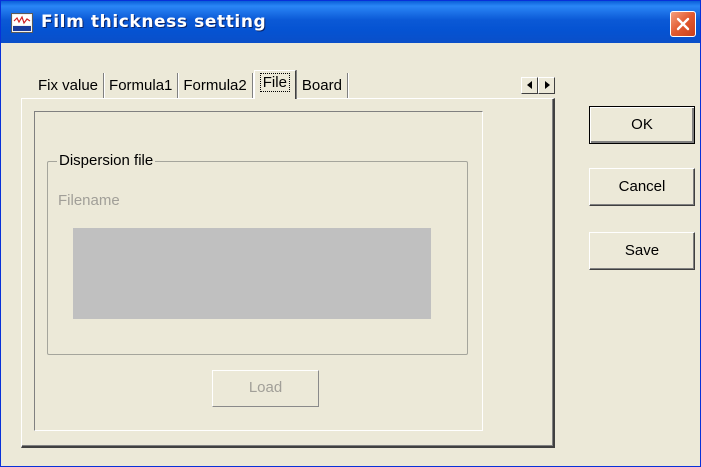  I want to click on tab-strip: Fix value Formula1 Formula2 File Board, so click(190, 84).